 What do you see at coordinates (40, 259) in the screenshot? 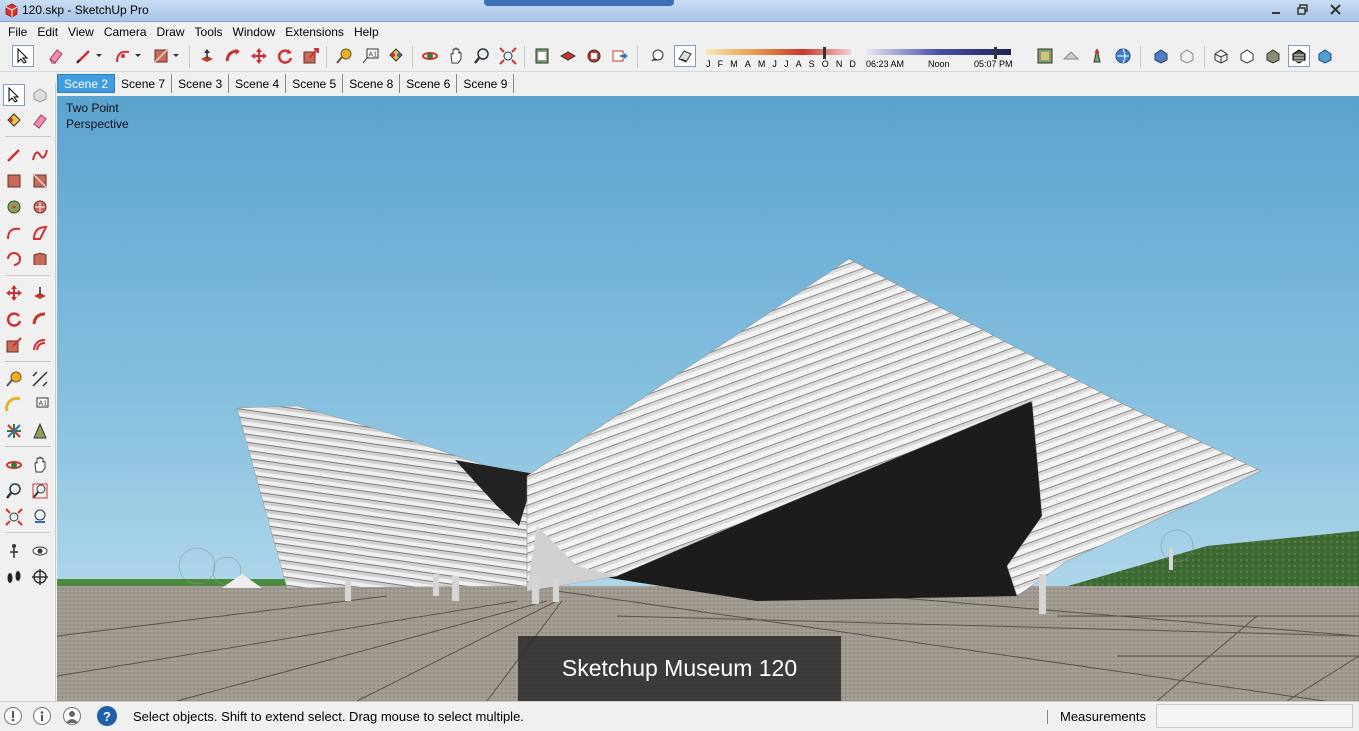
I see `three-point-arc-icon` at bounding box center [40, 259].